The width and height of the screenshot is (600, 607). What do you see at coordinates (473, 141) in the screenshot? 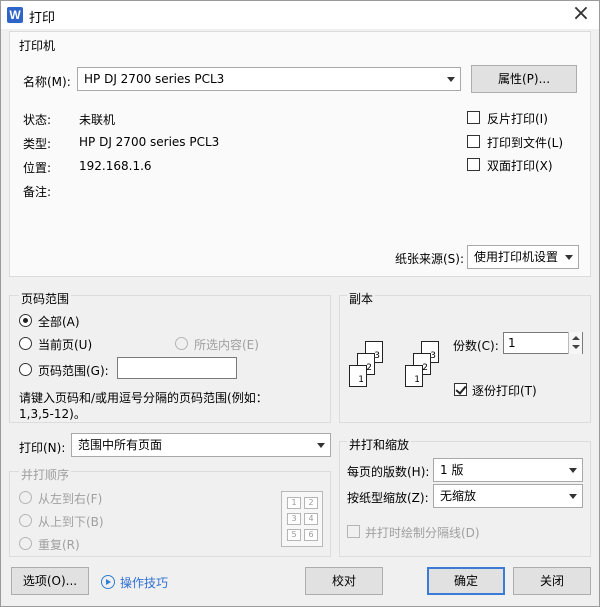
I see `print-to-file-checkbox` at bounding box center [473, 141].